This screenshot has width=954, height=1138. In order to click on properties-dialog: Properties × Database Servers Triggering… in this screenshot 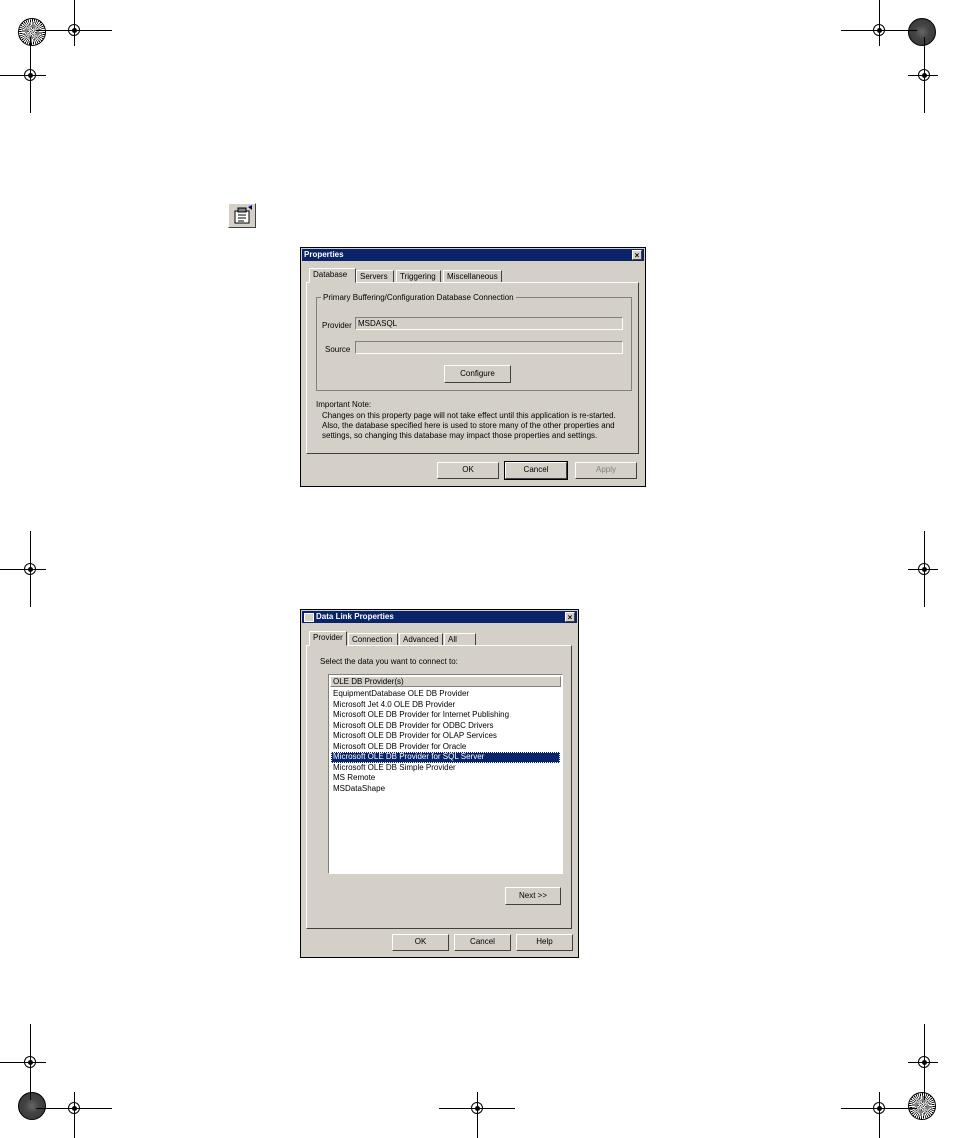, I will do `click(473, 367)`.